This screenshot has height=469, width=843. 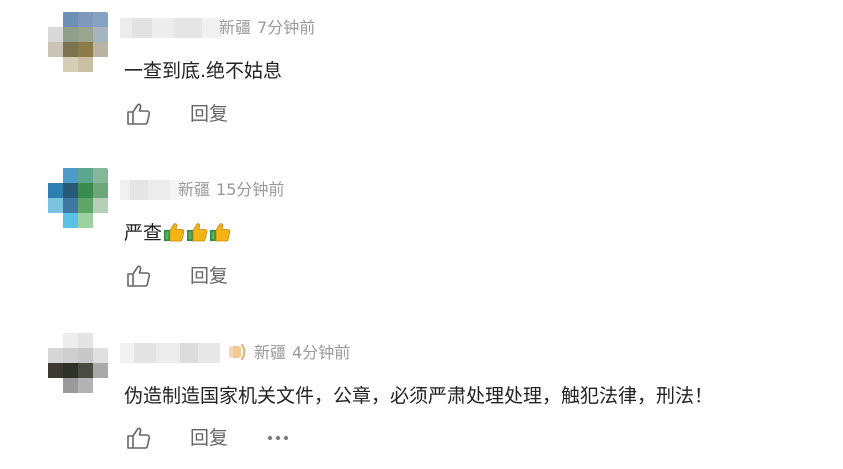 I want to click on comment-text: 严查, so click(x=177, y=234).